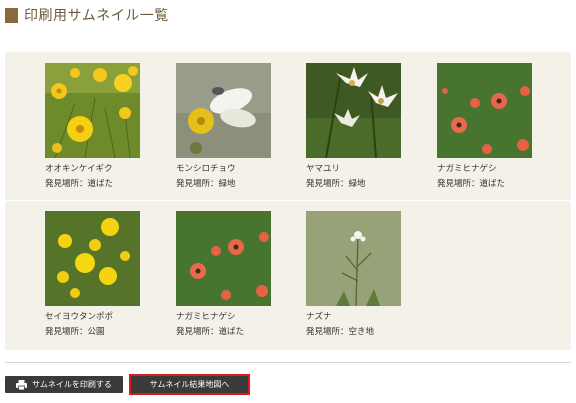 Image resolution: width=576 pixels, height=403 pixels. What do you see at coordinates (288, 200) in the screenshot?
I see `row-divider` at bounding box center [288, 200].